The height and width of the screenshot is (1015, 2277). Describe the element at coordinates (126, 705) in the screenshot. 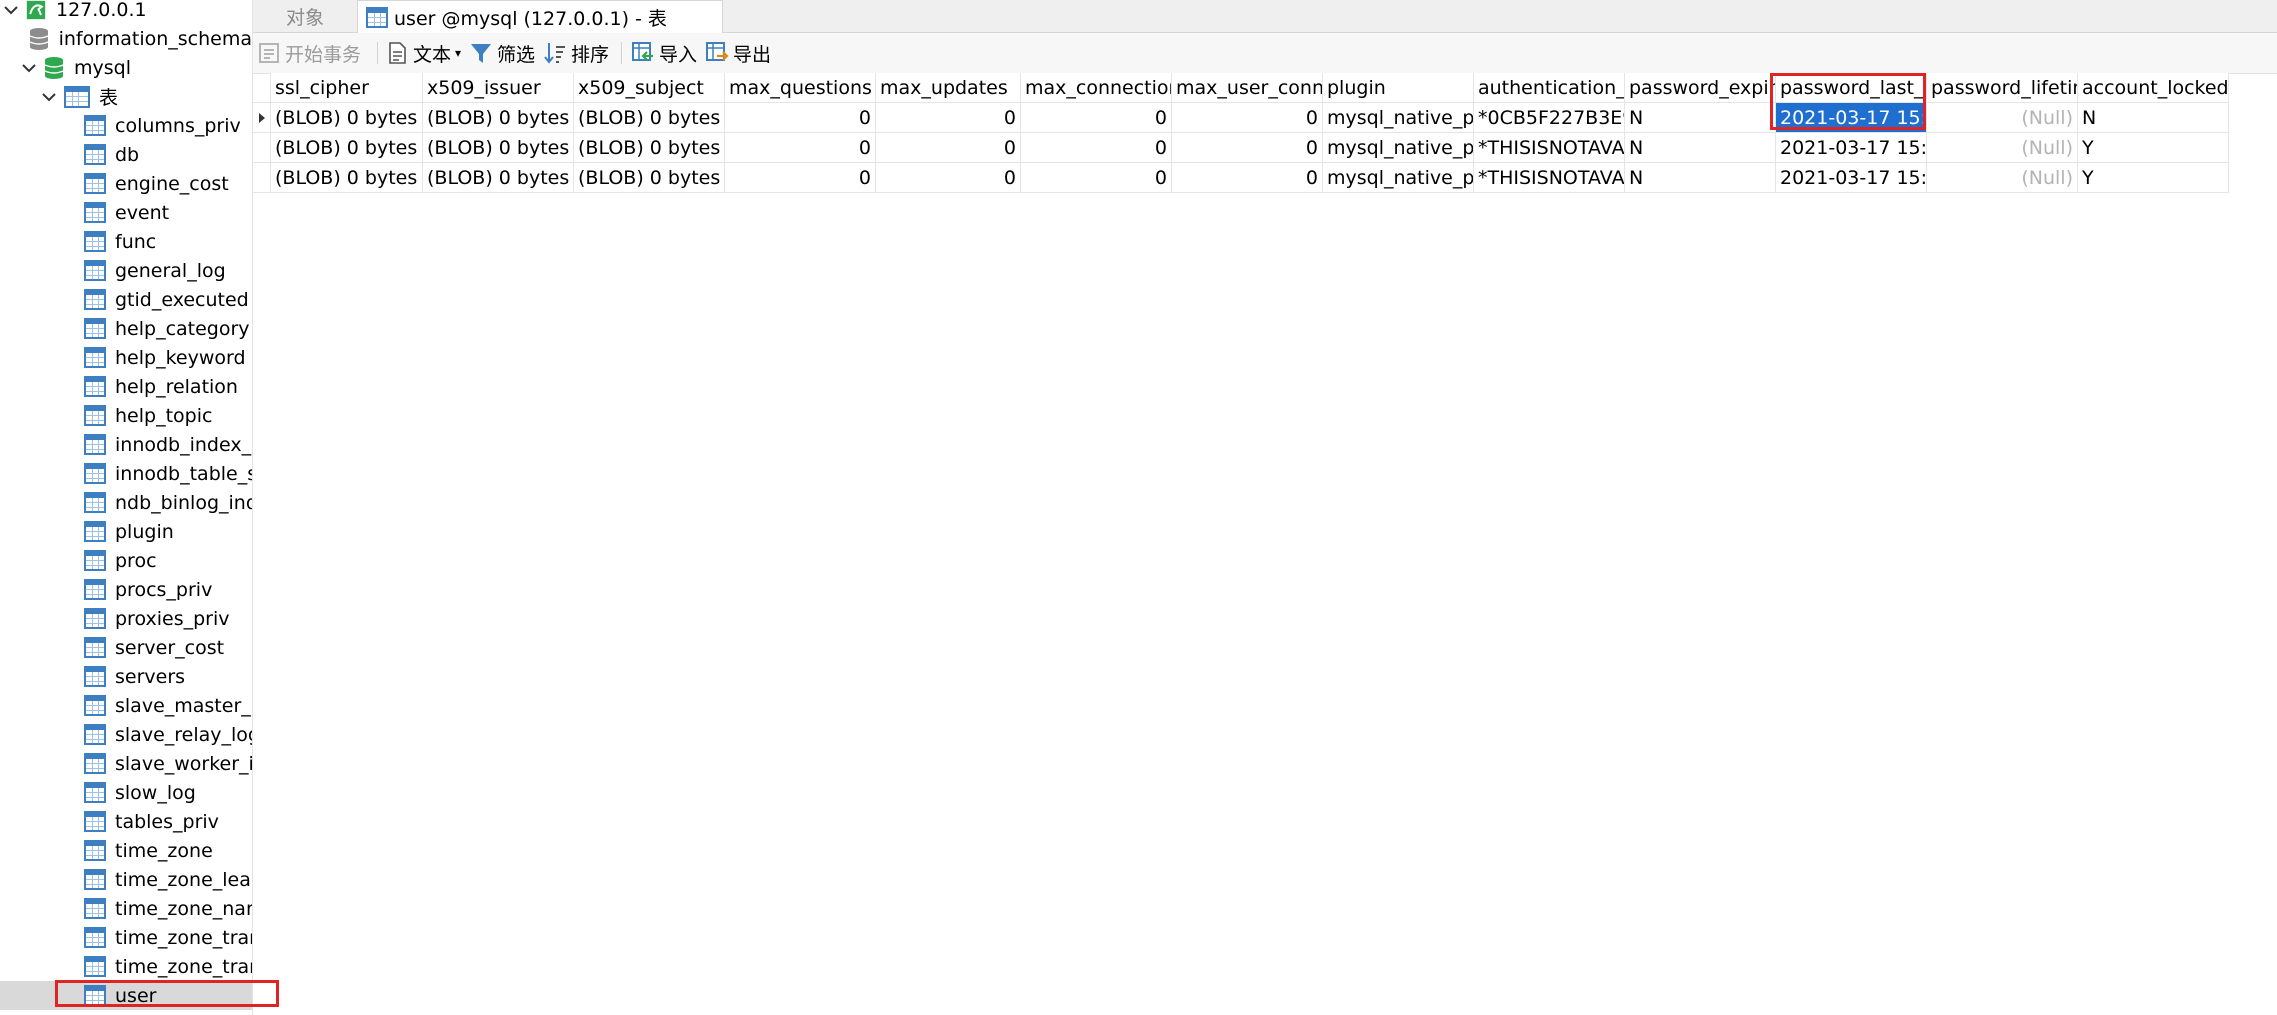

I see `table-node: slave_master_inf` at that location.